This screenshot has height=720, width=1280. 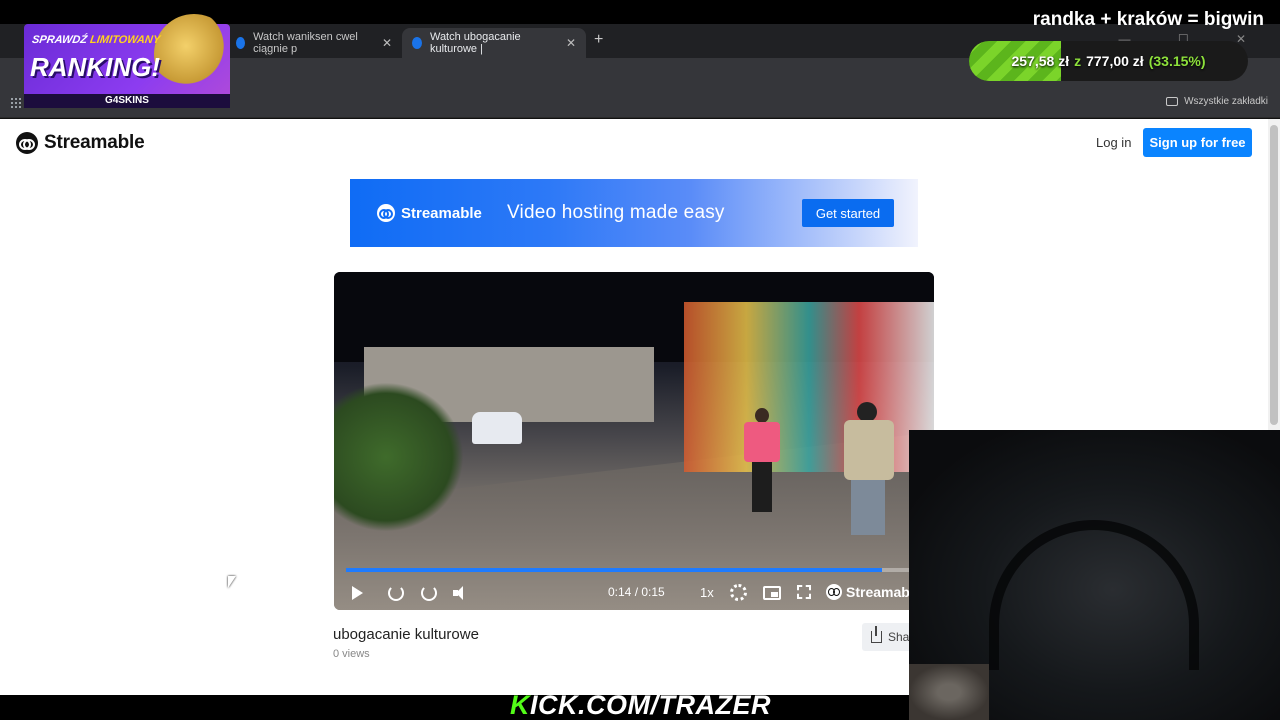 I want to click on share-icon, so click(x=876, y=634).